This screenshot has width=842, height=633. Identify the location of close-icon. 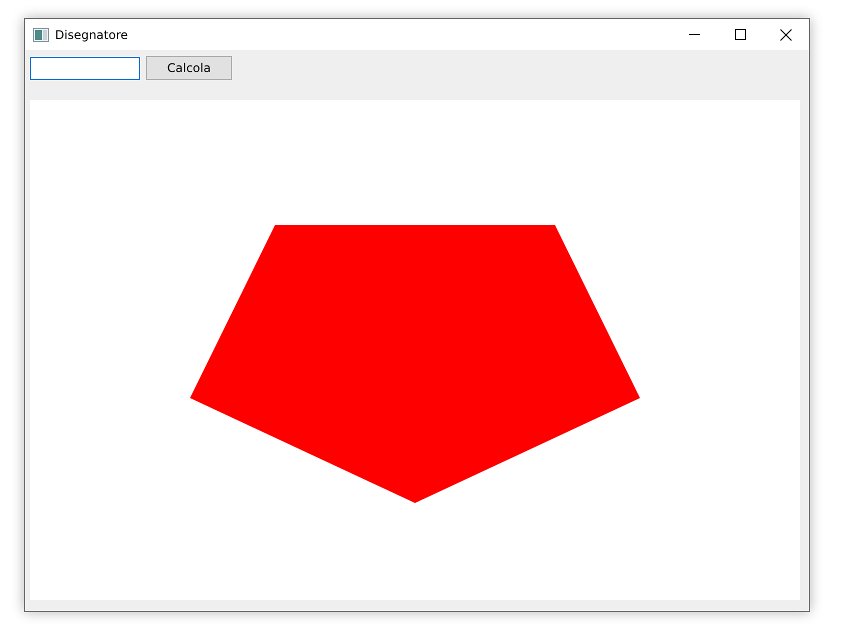
(786, 34).